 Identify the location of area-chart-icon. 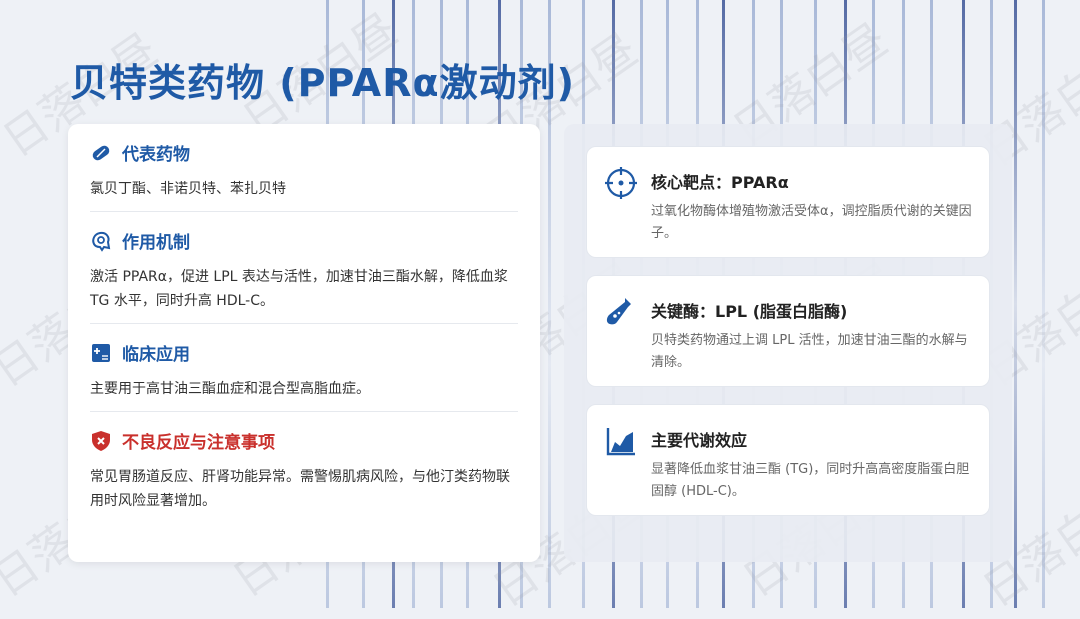
(621, 441).